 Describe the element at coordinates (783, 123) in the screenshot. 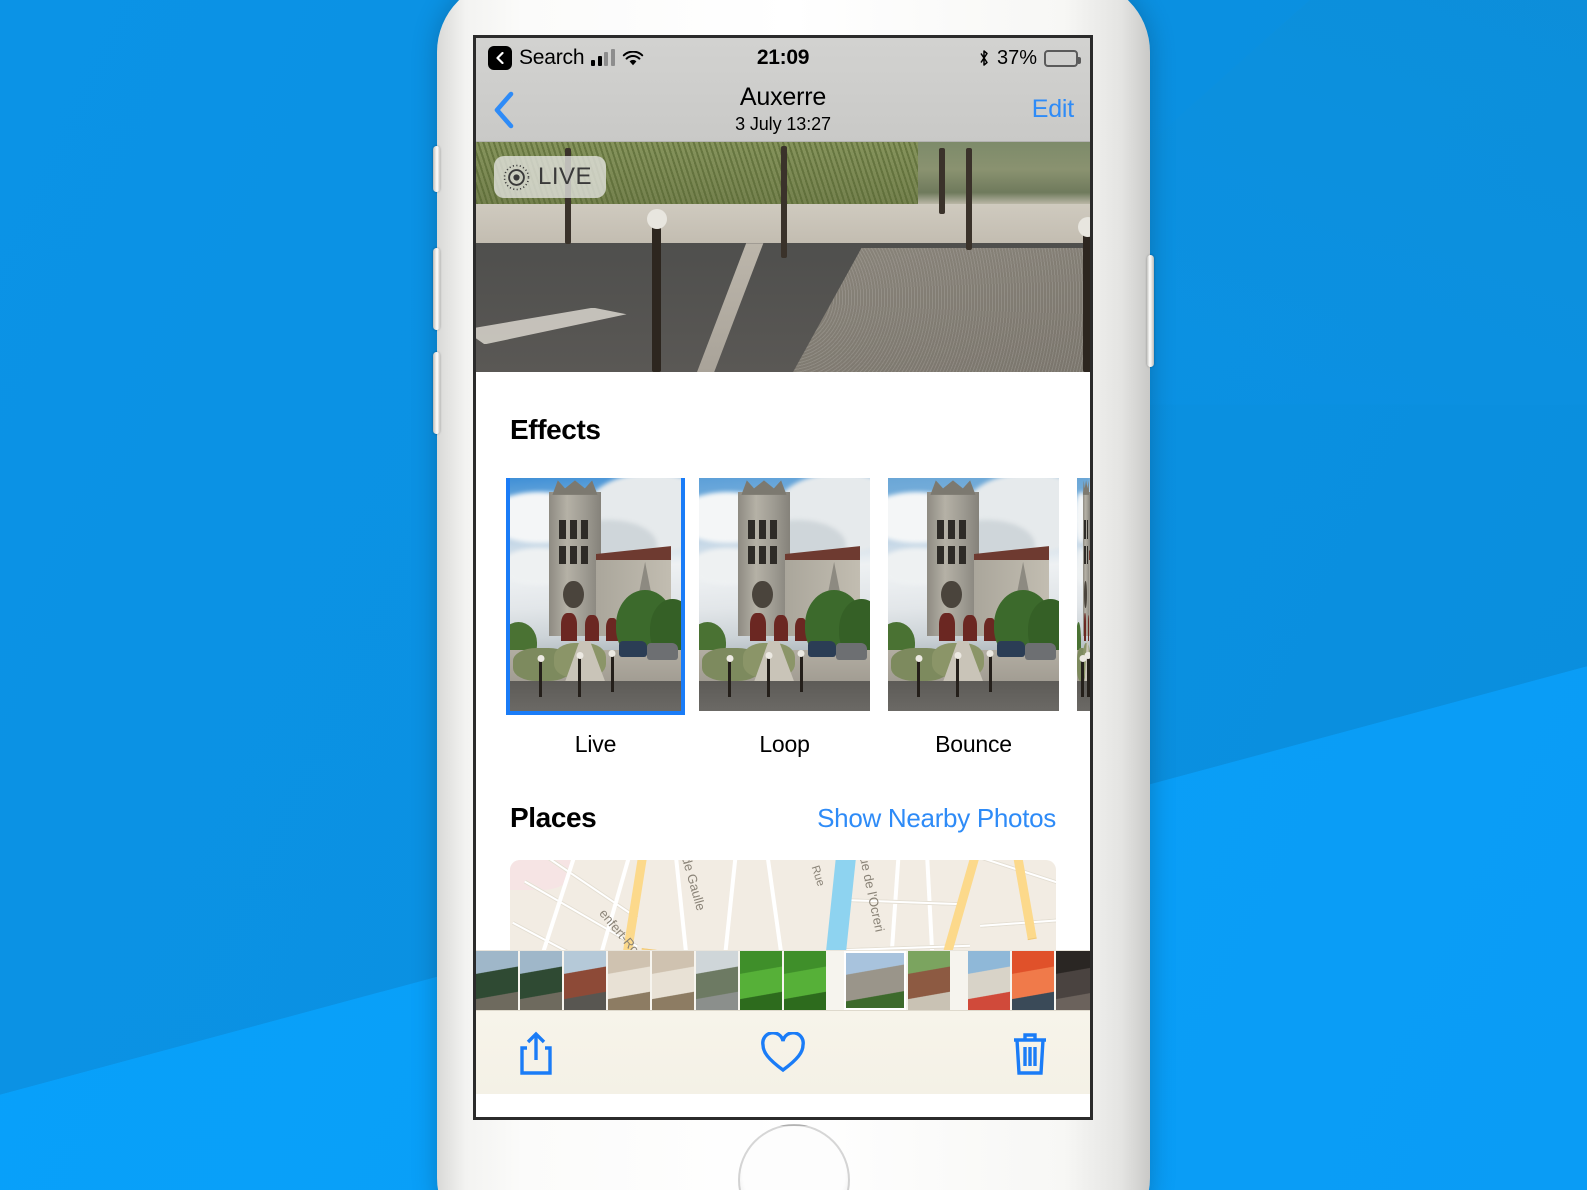

I see `photo-datetime: 3 July 13:27` at that location.